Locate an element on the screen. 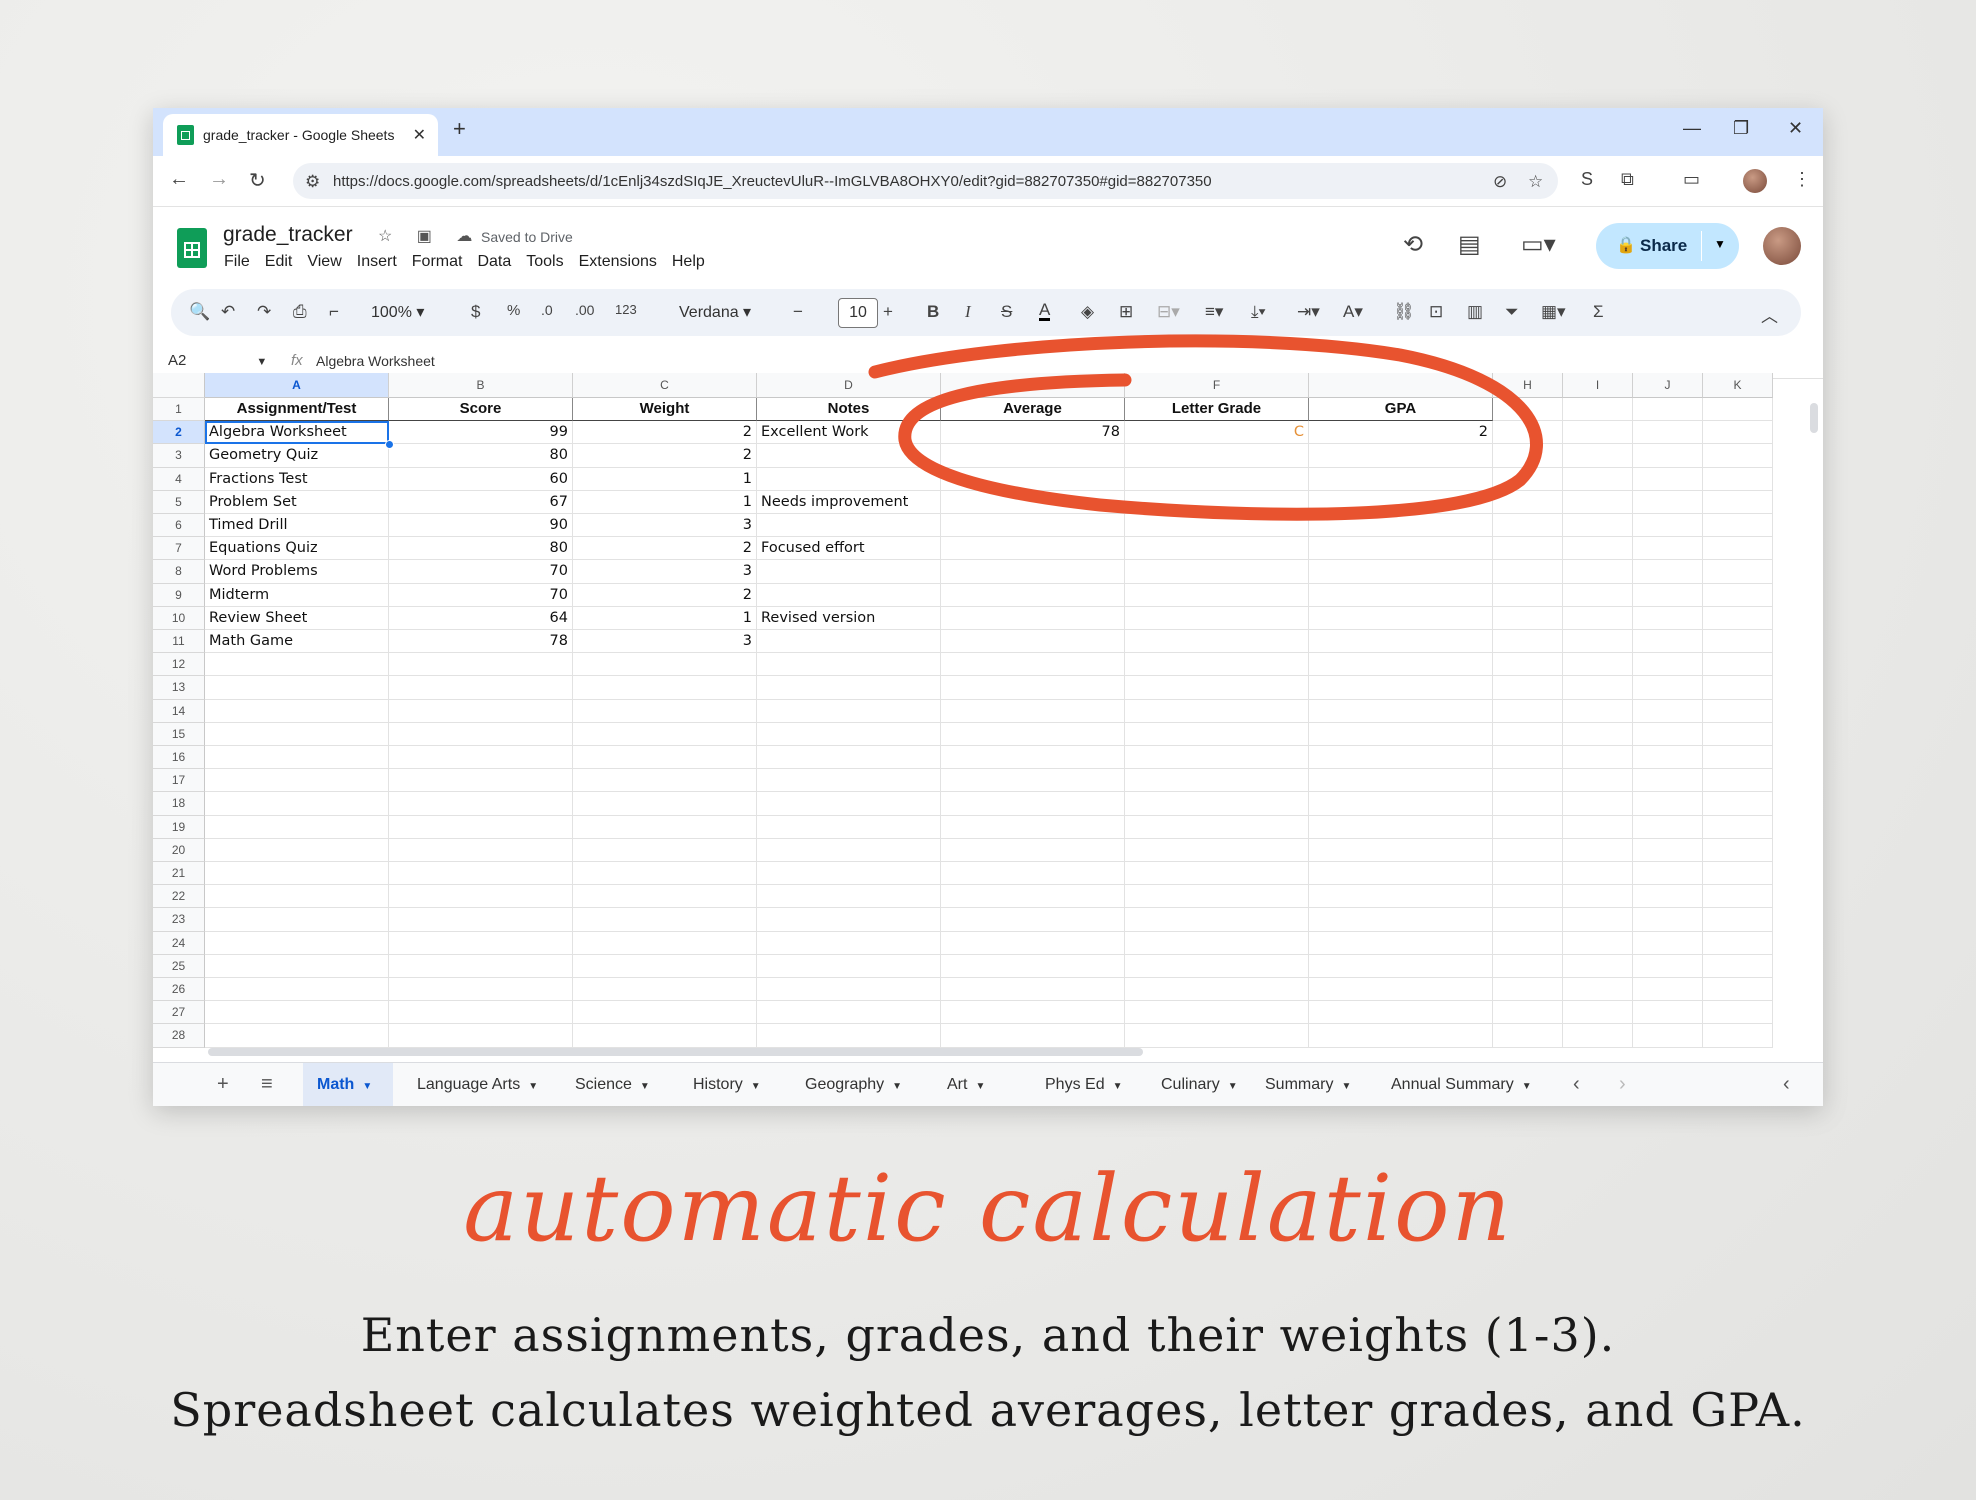 Image resolution: width=1976 pixels, height=1500 pixels. column-header: C is located at coordinates (665, 385).